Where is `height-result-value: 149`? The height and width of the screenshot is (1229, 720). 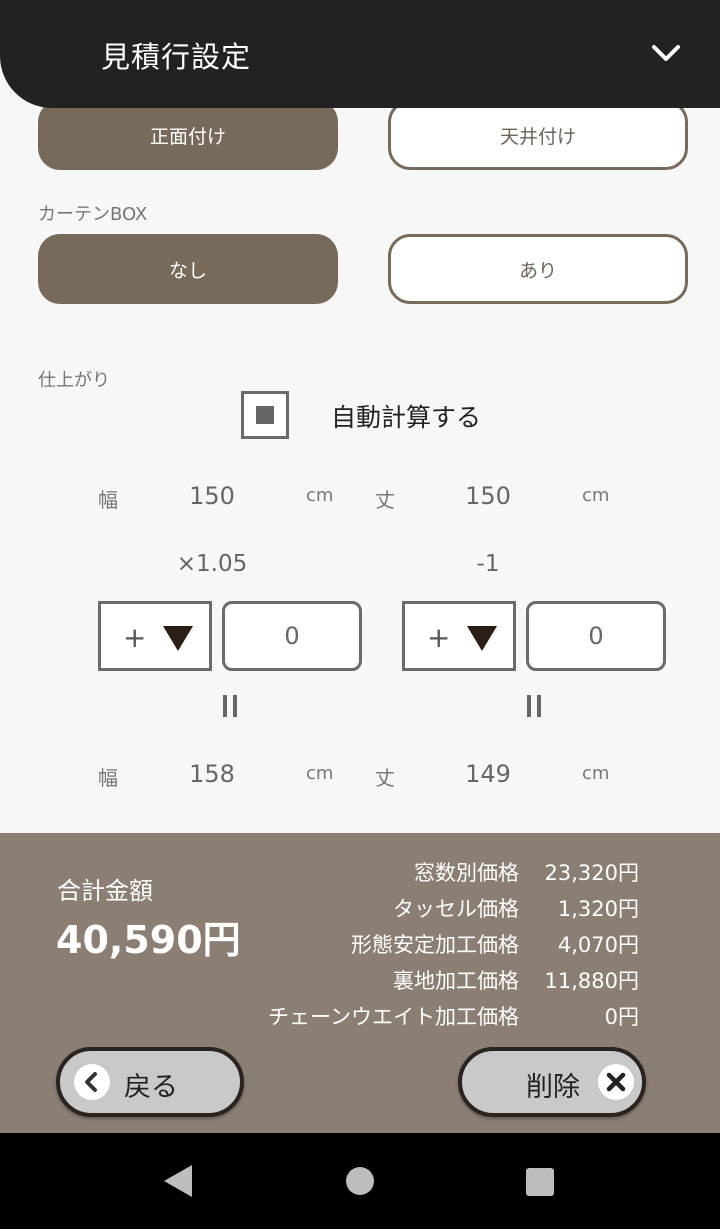
height-result-value: 149 is located at coordinates (488, 774).